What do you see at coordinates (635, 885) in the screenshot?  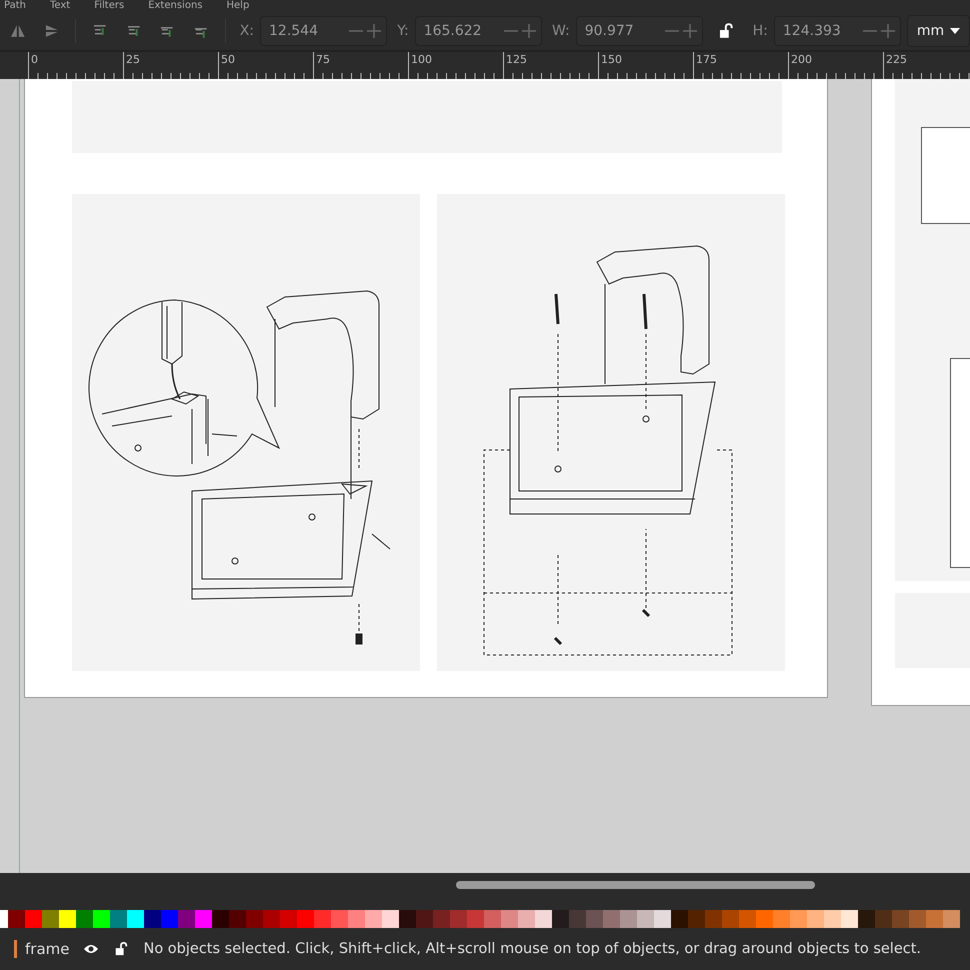 I see `scrollbar-thumb` at bounding box center [635, 885].